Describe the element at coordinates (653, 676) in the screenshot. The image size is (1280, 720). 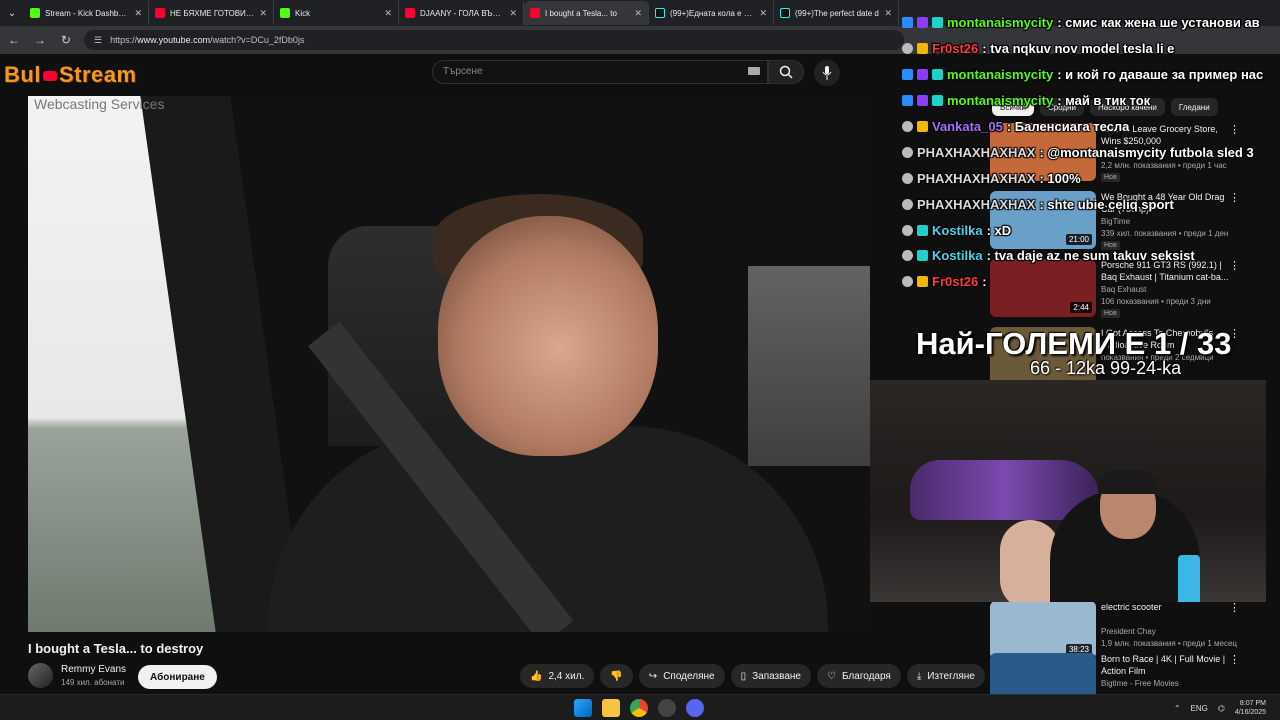
I see `share-icon: ↪` at that location.